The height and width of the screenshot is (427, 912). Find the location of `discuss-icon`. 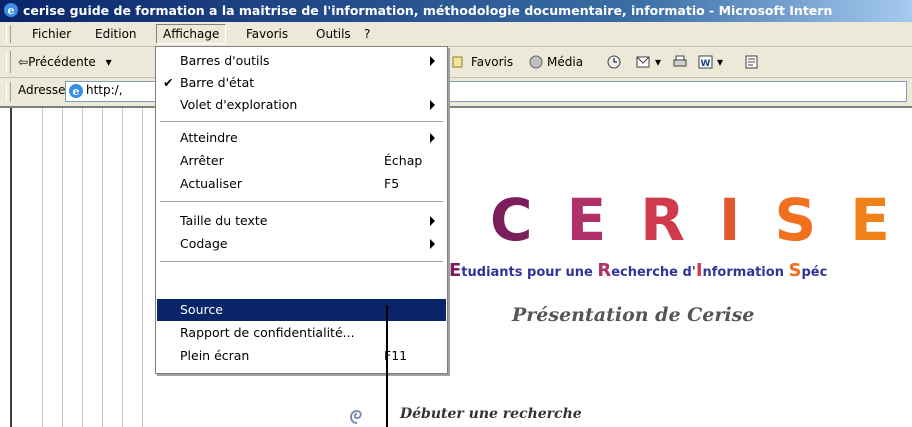

discuss-icon is located at coordinates (751, 62).